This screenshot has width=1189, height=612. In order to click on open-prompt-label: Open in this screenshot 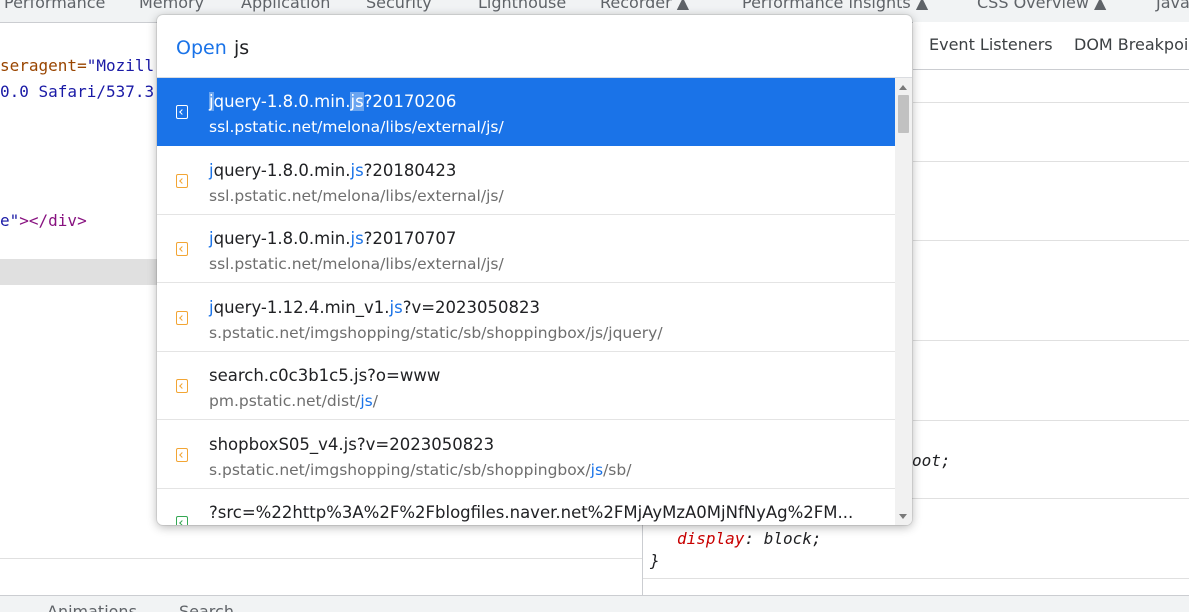, I will do `click(201, 48)`.